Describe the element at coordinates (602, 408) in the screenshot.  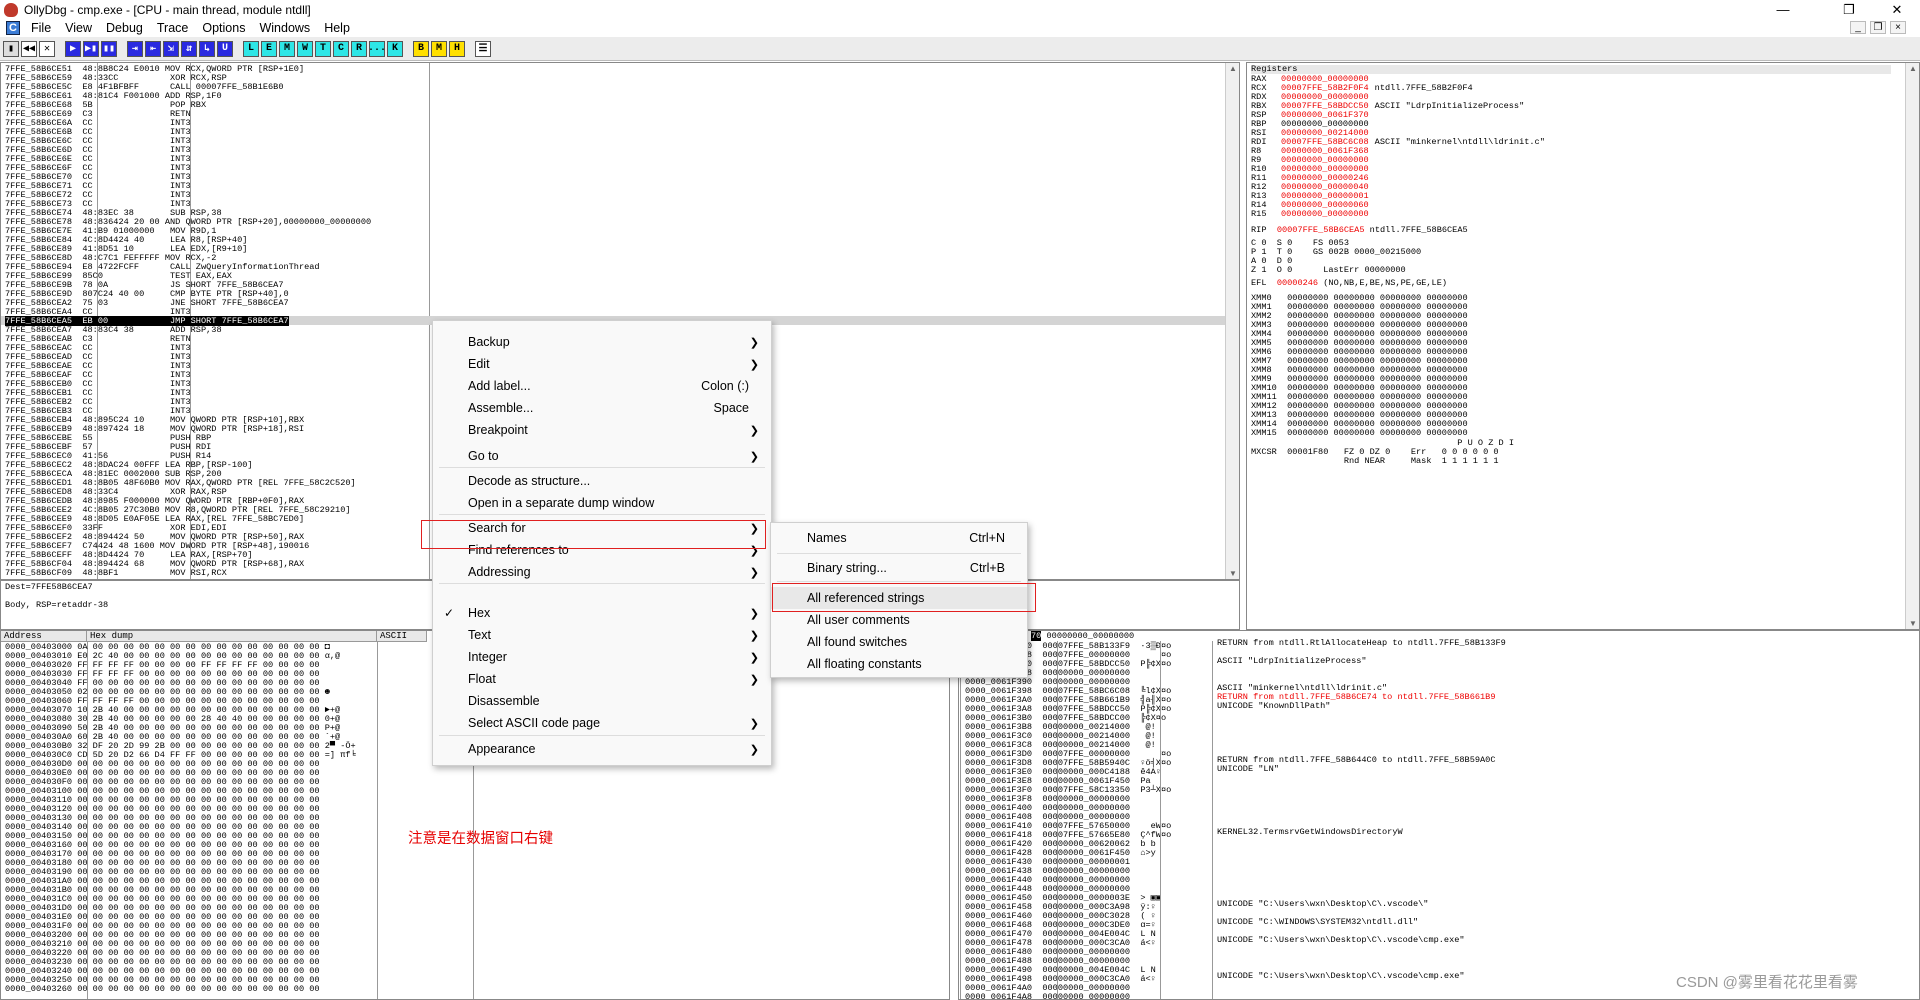
I see `menu-item-assemble: Assemble... Space` at that location.